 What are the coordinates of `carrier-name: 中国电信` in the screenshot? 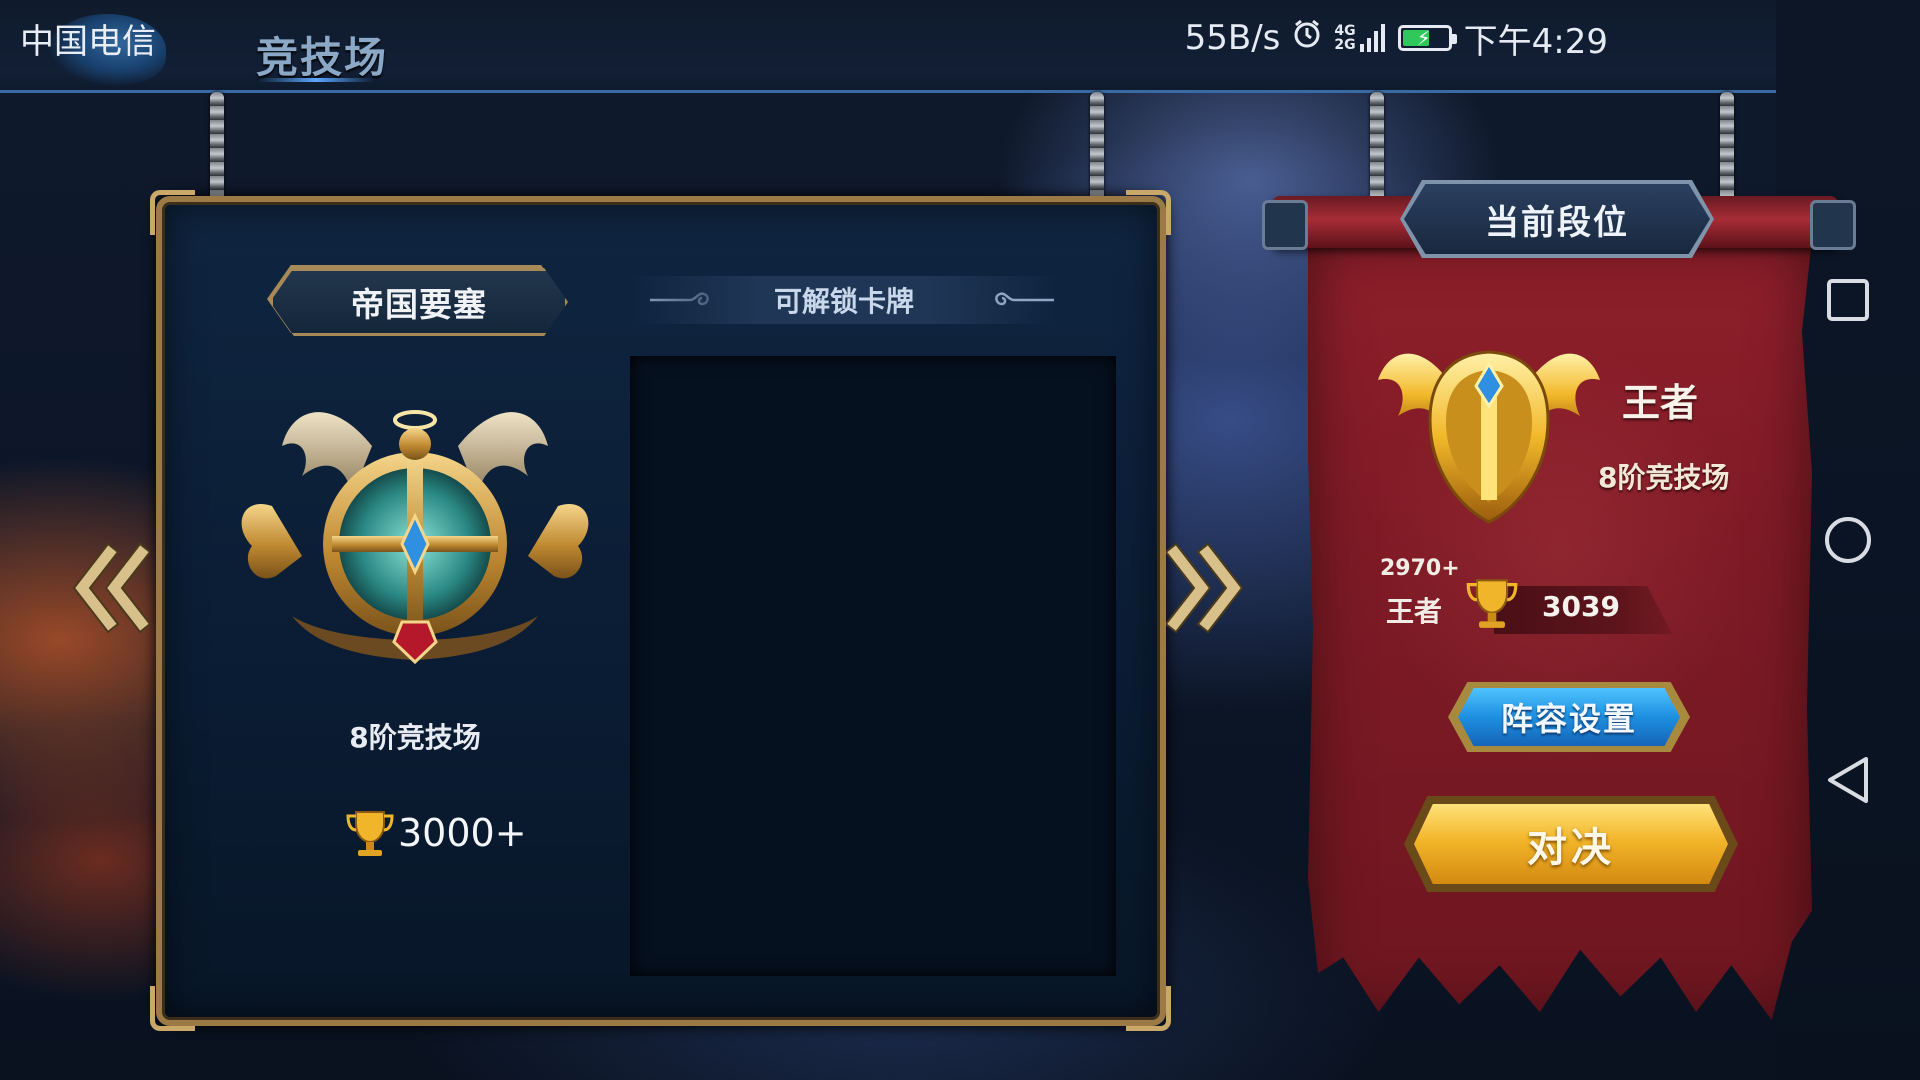 It's located at (88, 42).